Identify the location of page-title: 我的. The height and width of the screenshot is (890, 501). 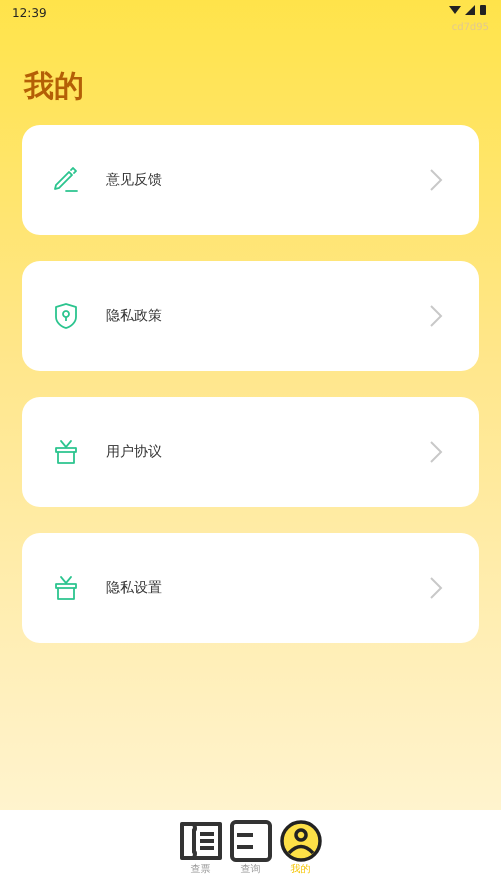
(53, 87).